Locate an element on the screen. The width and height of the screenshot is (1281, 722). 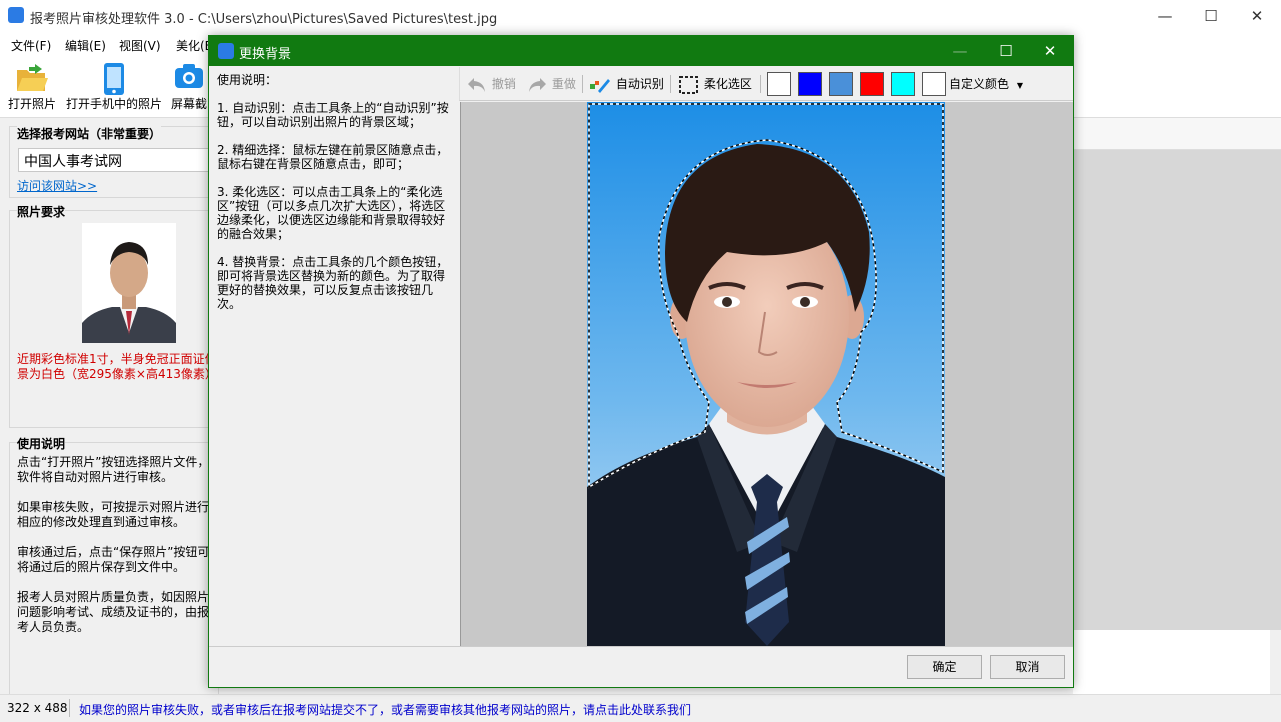
redo-label: 重做 is located at coordinates (563, 84).